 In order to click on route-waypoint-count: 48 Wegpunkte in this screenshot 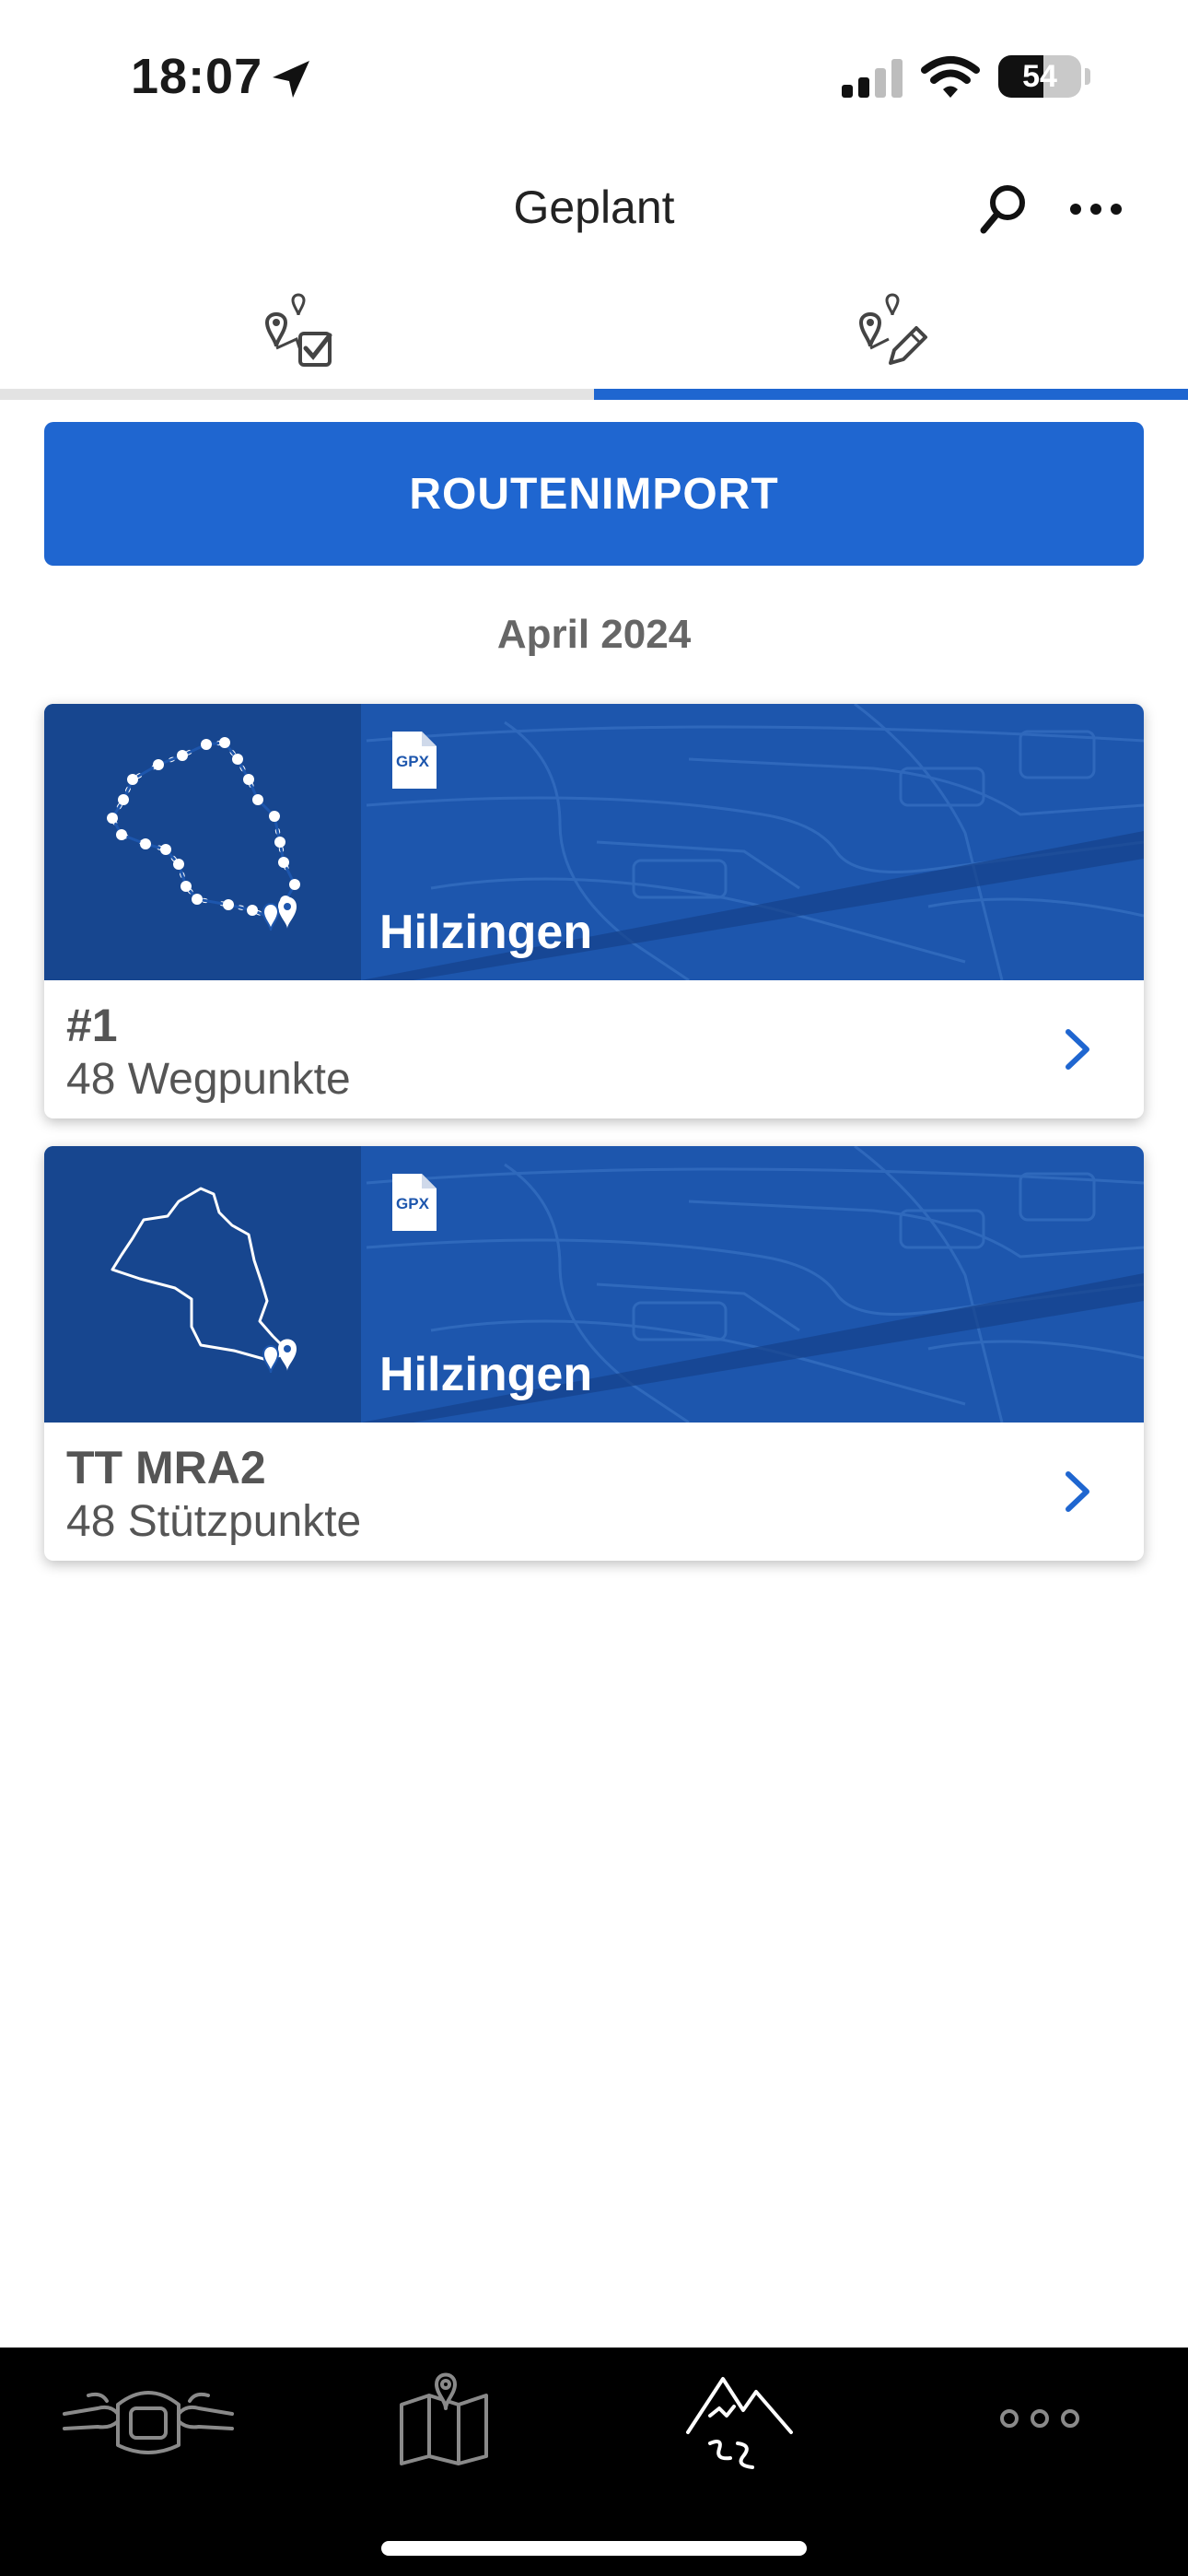, I will do `click(208, 1079)`.